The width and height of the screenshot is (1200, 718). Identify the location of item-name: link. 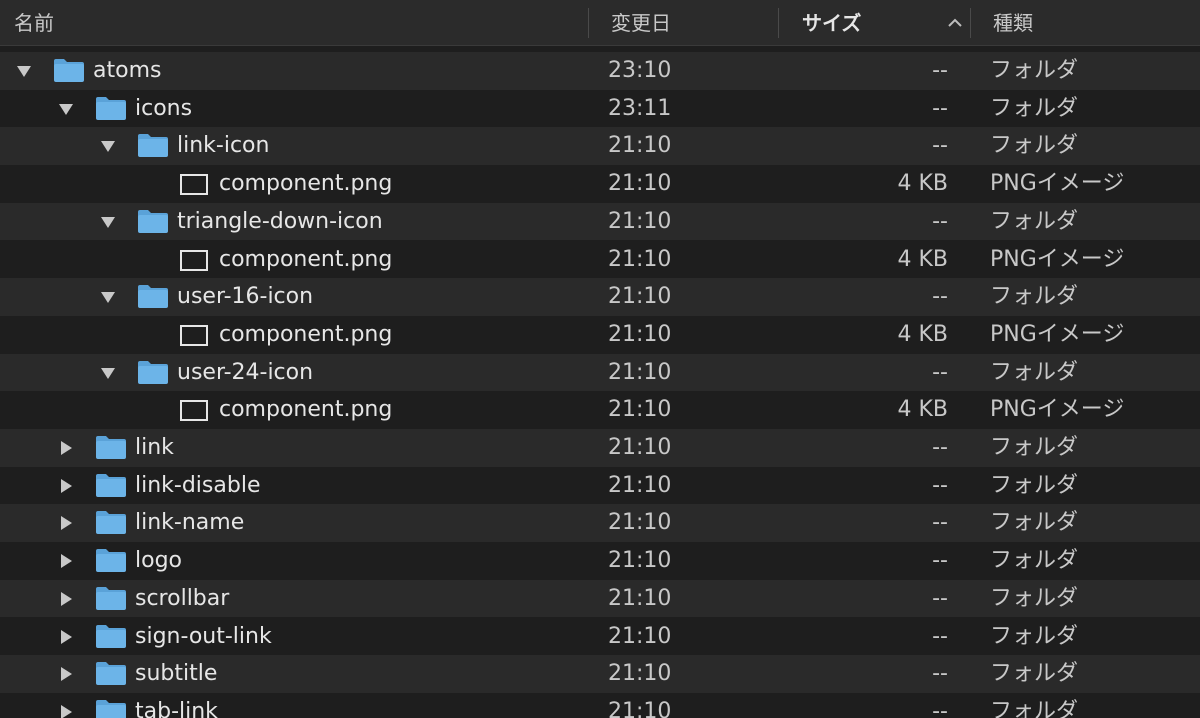
(154, 447).